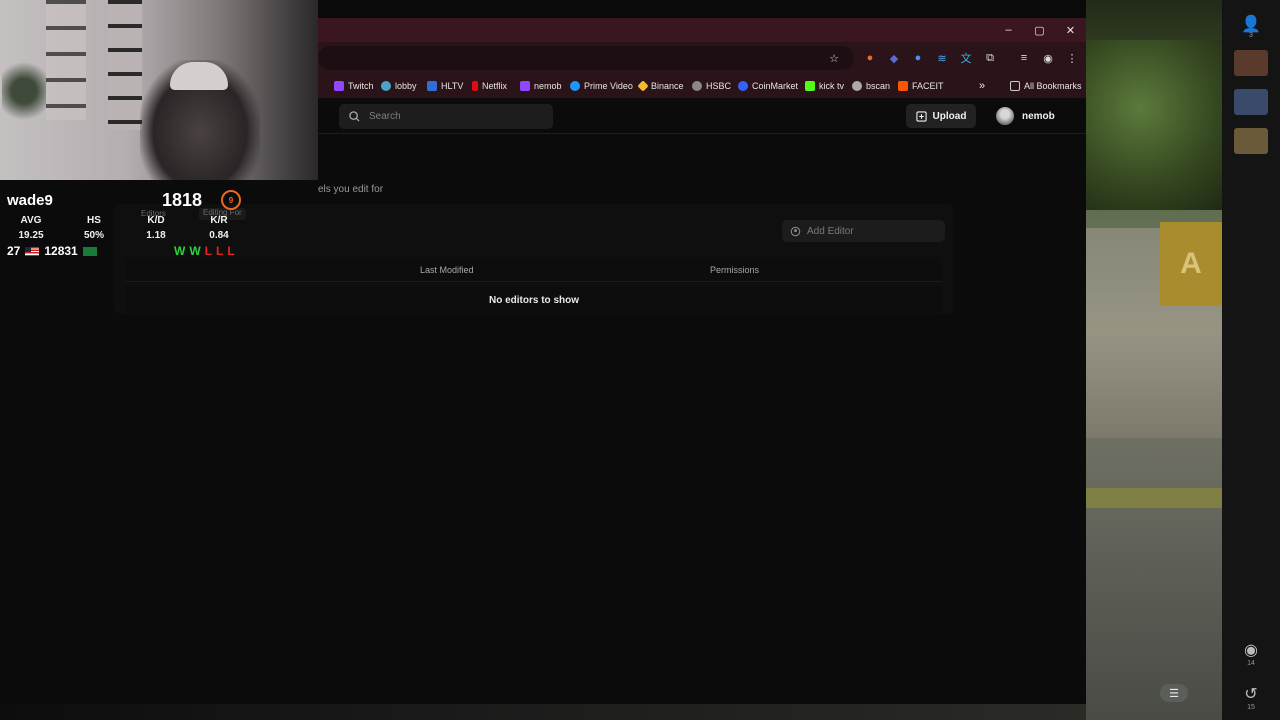 This screenshot has height=720, width=1280. I want to click on bookmark-faceit: FACEIT, so click(921, 86).